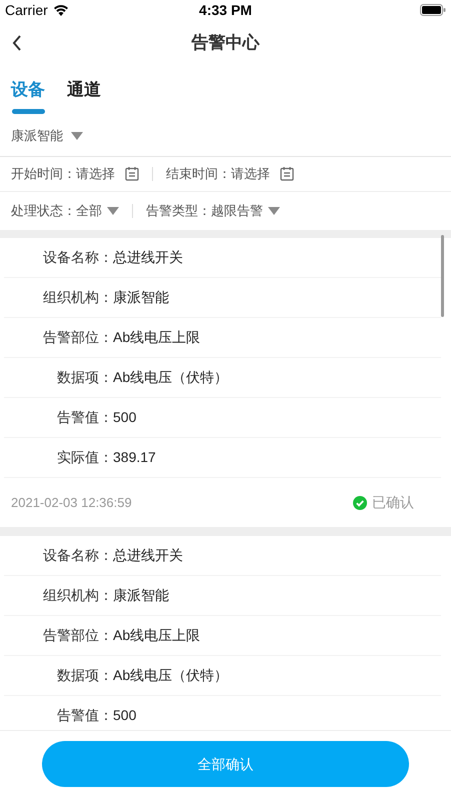 The image size is (451, 794). What do you see at coordinates (245, 211) in the screenshot?
I see `filter-dropdown: 越限告警` at bounding box center [245, 211].